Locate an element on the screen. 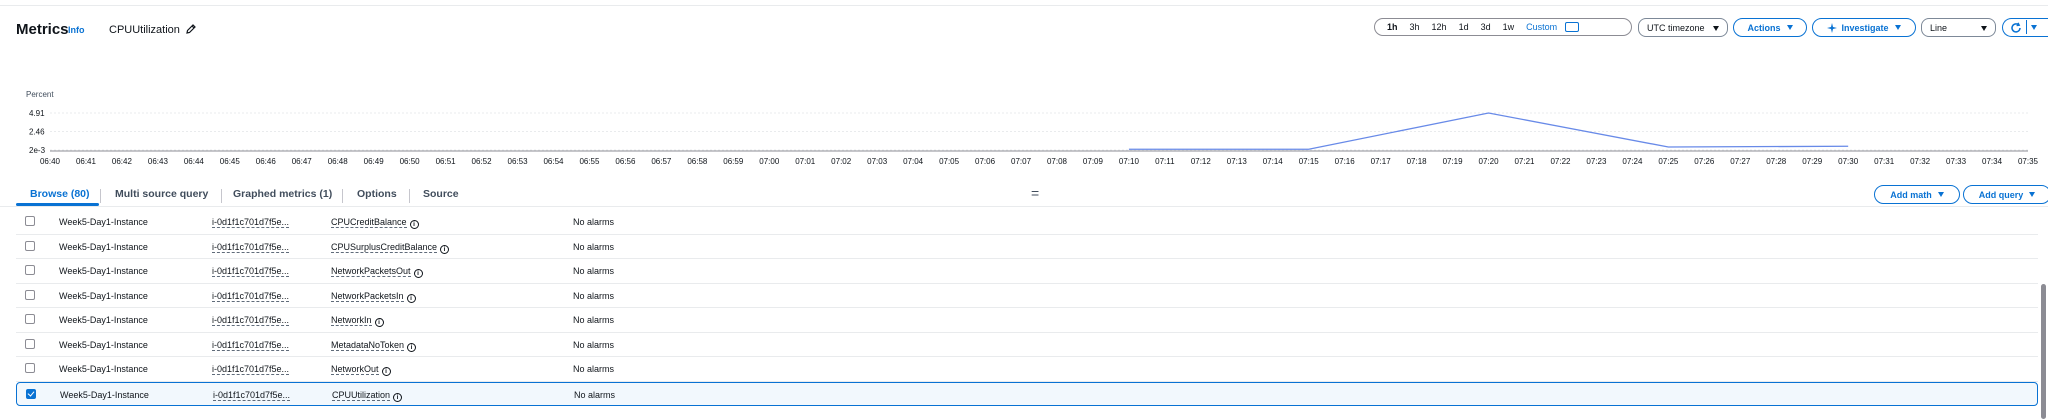  metric-name-label: NetworkPacketsIn is located at coordinates (367, 296).